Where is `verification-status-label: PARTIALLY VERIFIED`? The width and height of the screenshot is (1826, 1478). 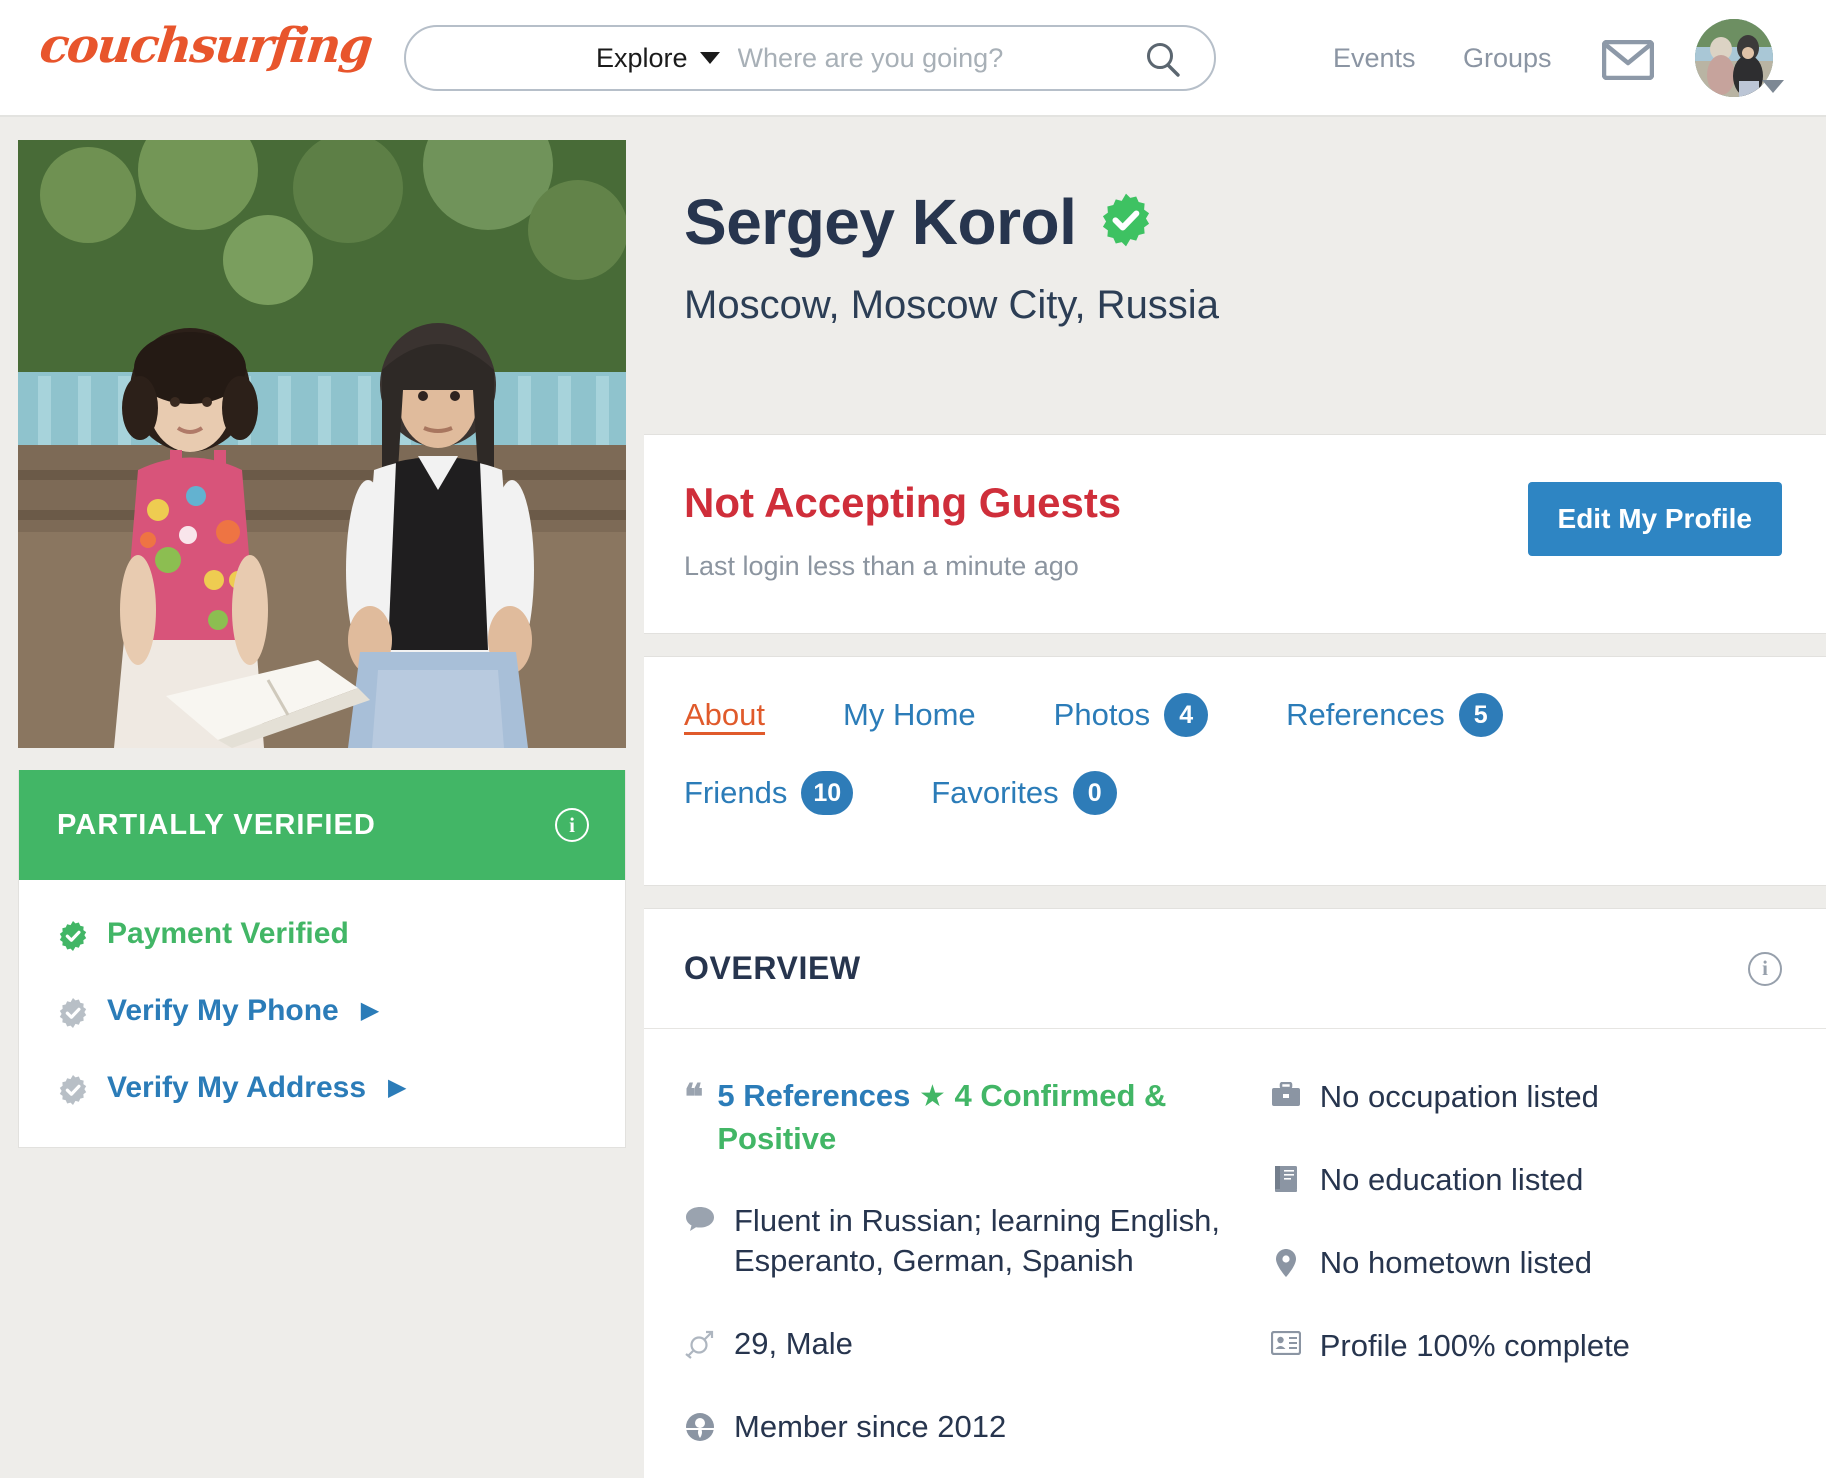
verification-status-label: PARTIALLY VERIFIED is located at coordinates (216, 824).